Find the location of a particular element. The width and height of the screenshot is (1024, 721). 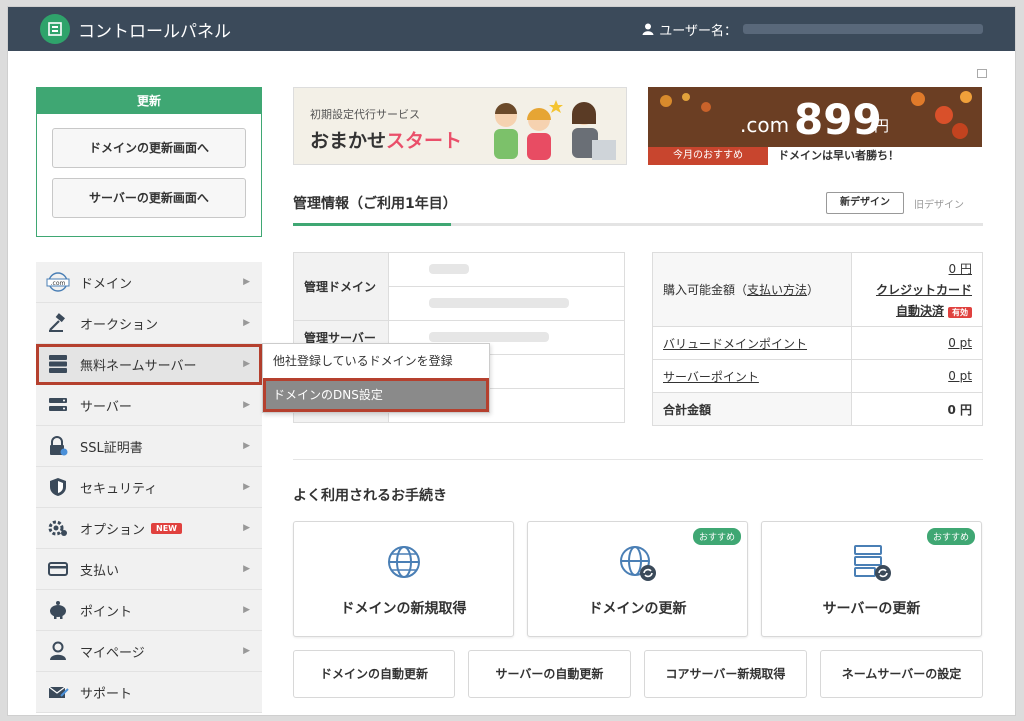

sidebar-item-options: オプション NEW ▶ is located at coordinates (149, 528).